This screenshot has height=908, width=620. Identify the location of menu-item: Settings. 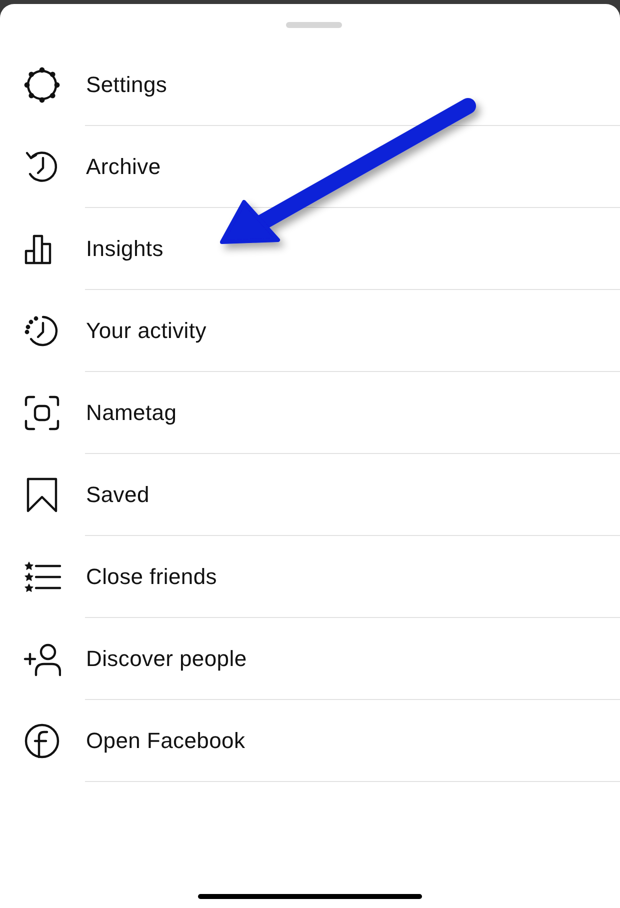
(310, 85).